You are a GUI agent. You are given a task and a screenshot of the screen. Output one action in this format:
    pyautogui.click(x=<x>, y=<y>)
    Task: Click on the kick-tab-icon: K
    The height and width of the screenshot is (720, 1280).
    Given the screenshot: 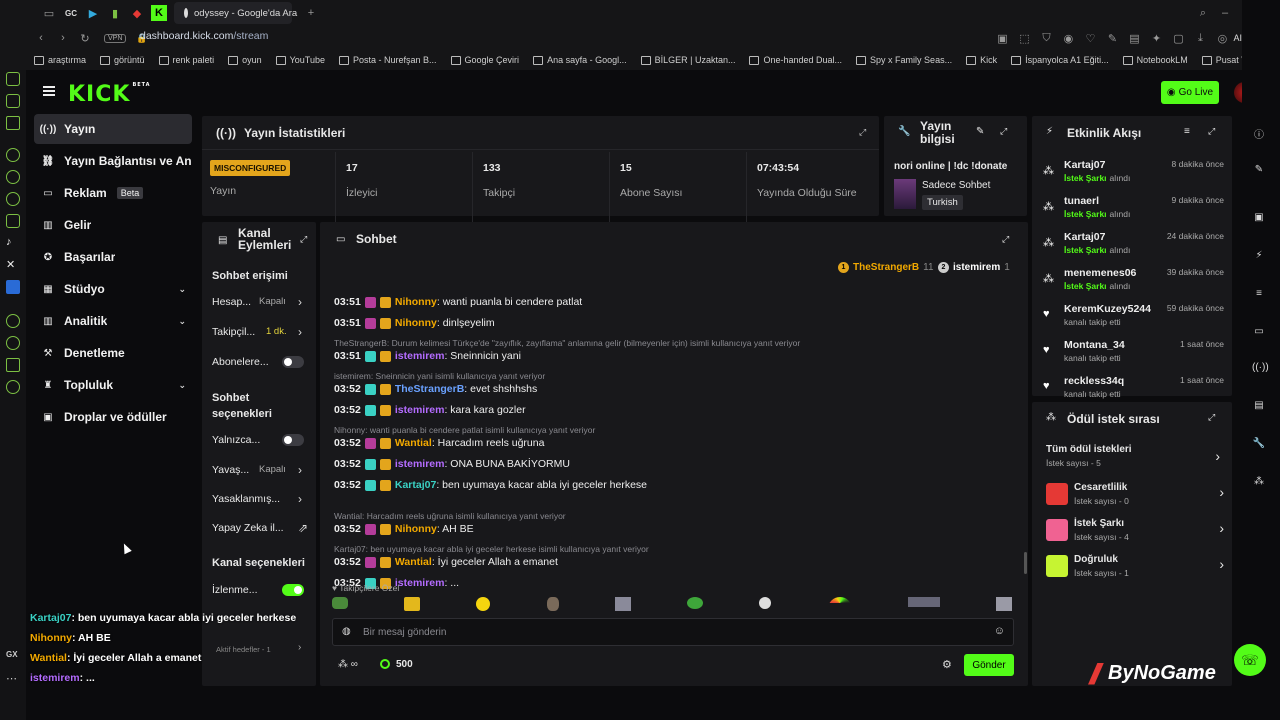 What is the action you would take?
    pyautogui.click(x=159, y=13)
    